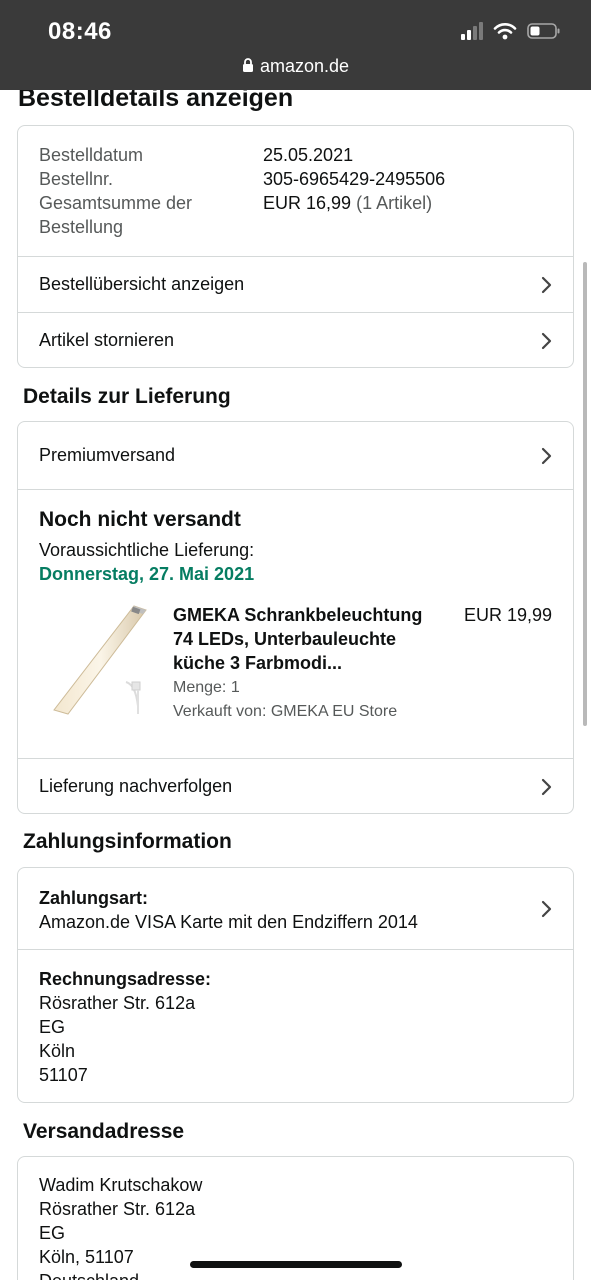  I want to click on signal-icon, so click(472, 31).